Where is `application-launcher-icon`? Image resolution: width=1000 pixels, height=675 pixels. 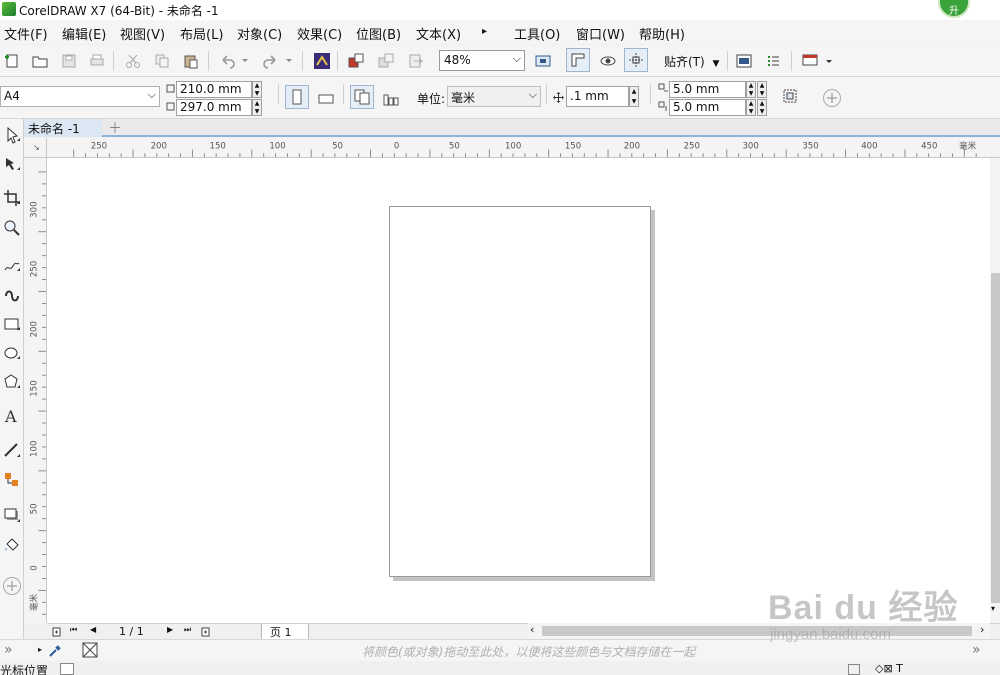 application-launcher-icon is located at coordinates (810, 61).